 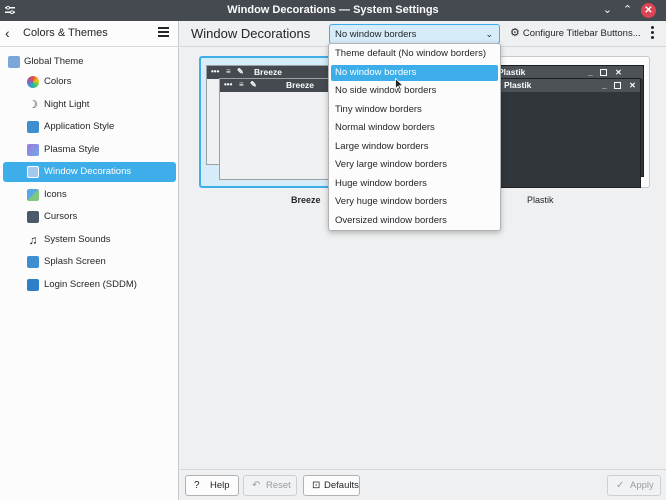 What do you see at coordinates (515, 33) in the screenshot?
I see `gear-icon: ⚙` at bounding box center [515, 33].